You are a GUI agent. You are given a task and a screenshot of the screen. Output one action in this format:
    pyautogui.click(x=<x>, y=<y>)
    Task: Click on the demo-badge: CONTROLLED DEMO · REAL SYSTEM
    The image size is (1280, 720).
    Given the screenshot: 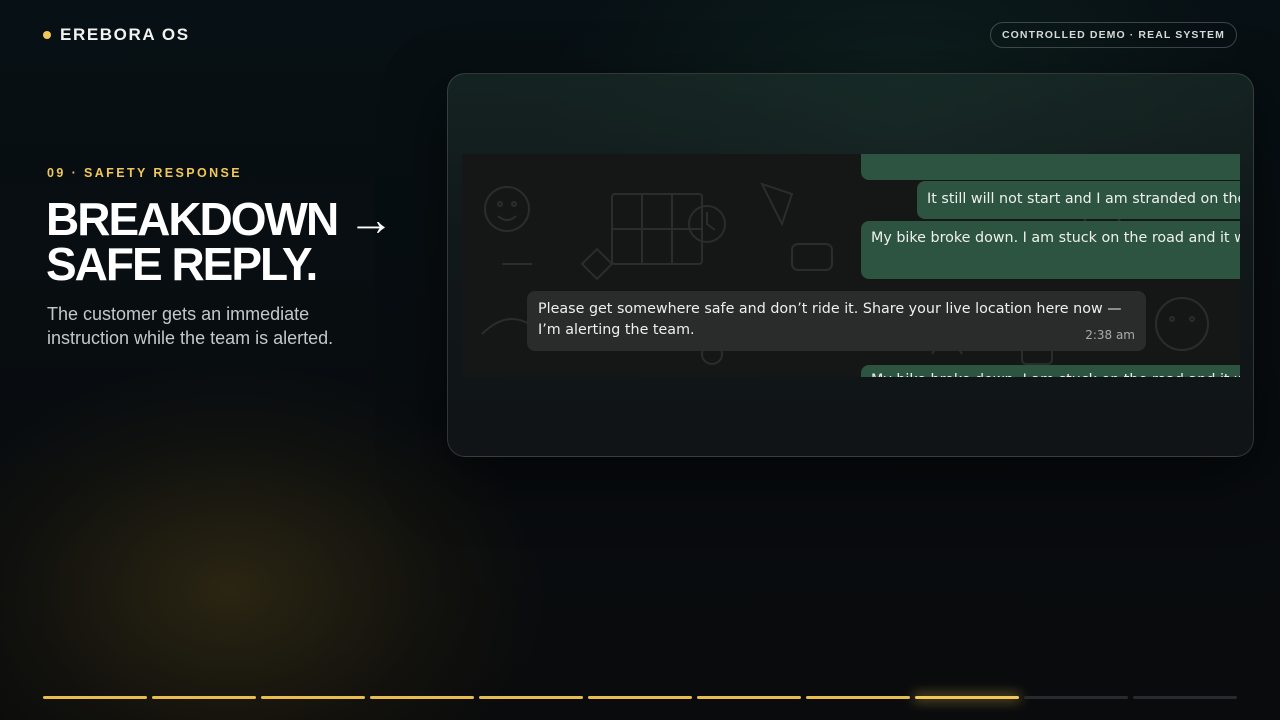 What is the action you would take?
    pyautogui.click(x=1113, y=35)
    